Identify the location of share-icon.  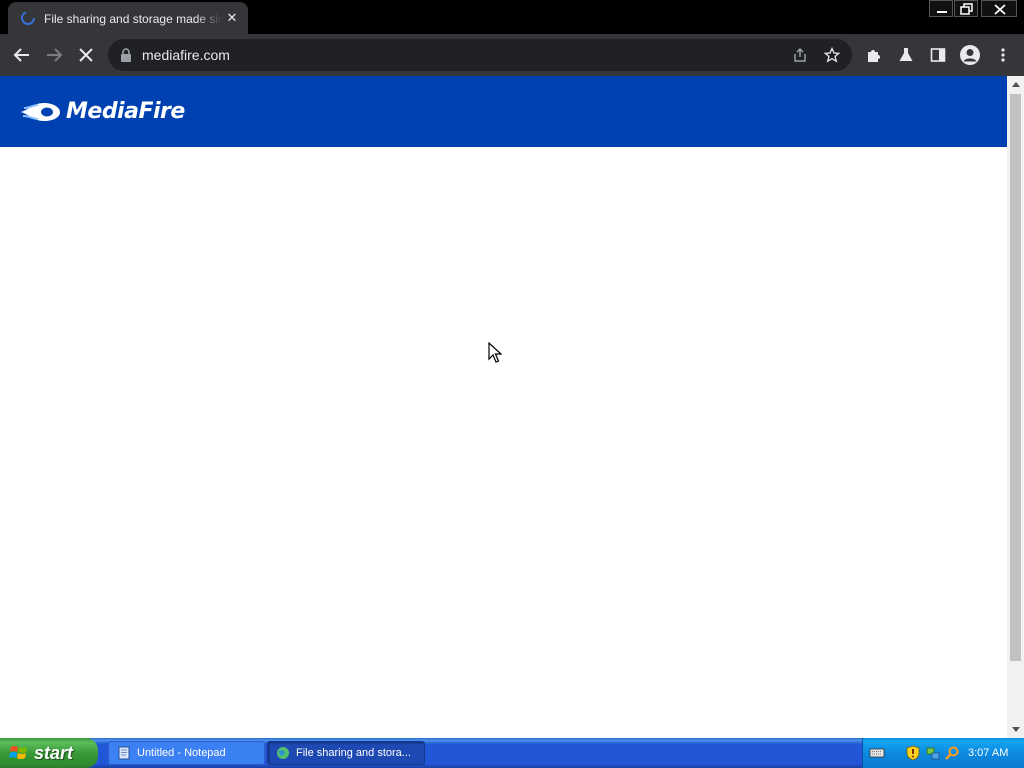
(800, 54).